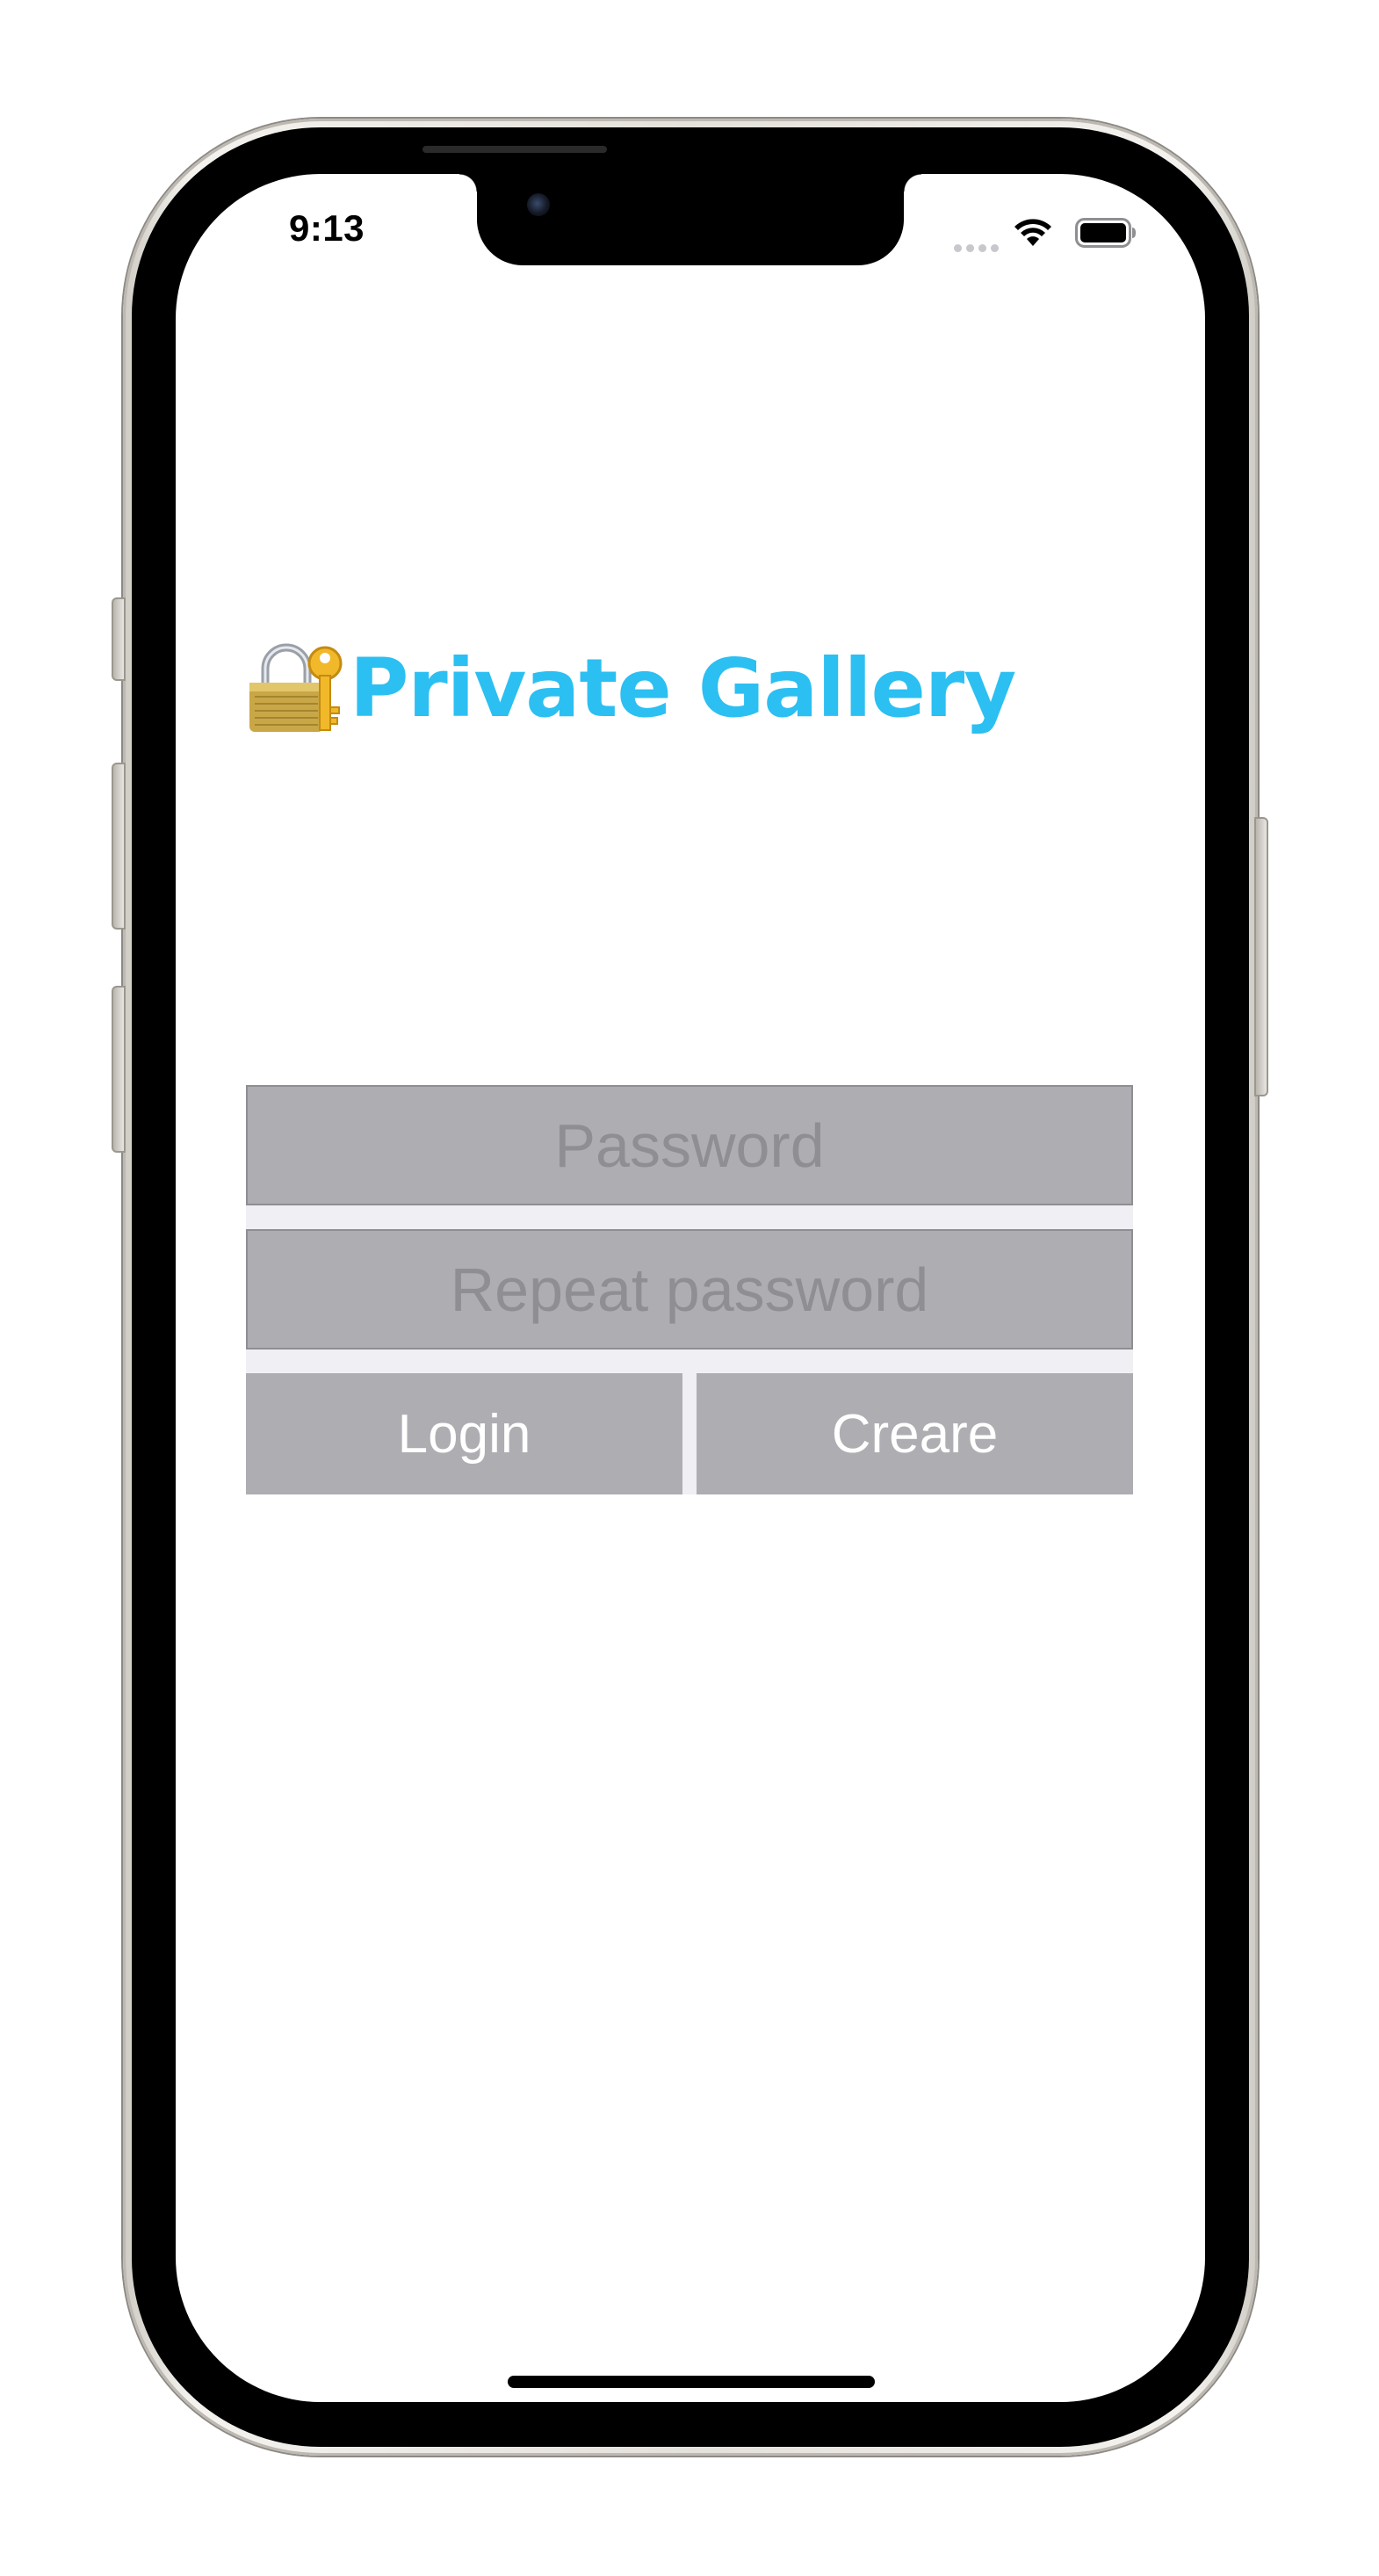 This screenshot has width=1379, height=2576. I want to click on home-indicator, so click(691, 2382).